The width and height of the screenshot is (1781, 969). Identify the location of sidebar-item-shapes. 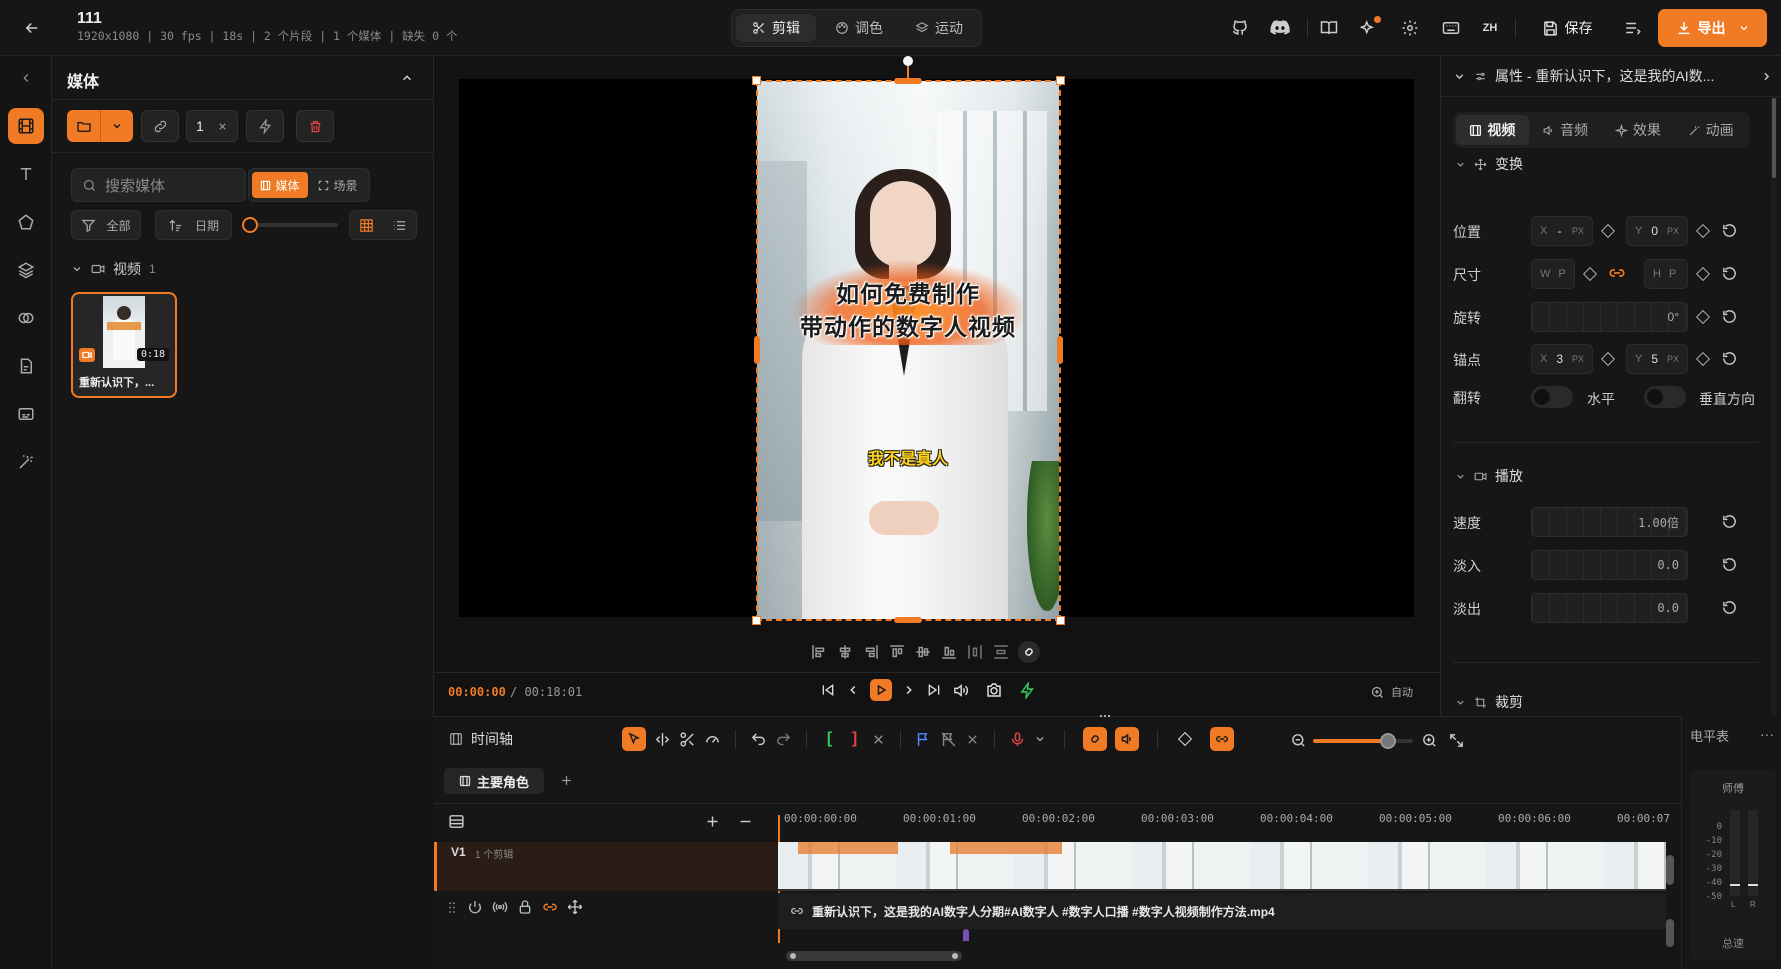
(26, 222).